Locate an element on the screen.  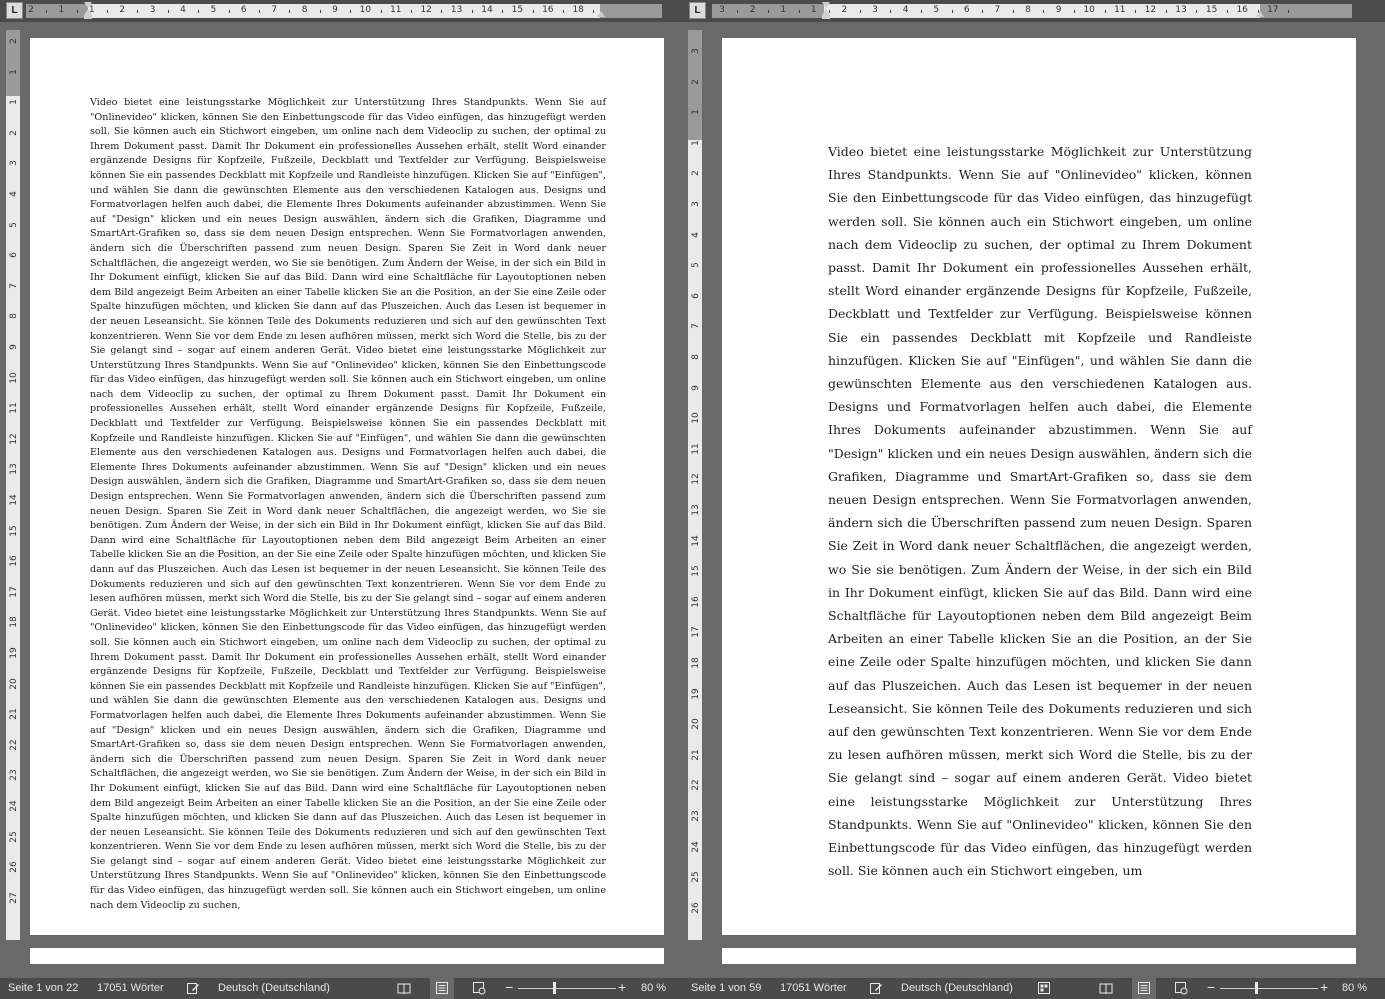
vertical-ruler-number: 8 is located at coordinates (696, 357).